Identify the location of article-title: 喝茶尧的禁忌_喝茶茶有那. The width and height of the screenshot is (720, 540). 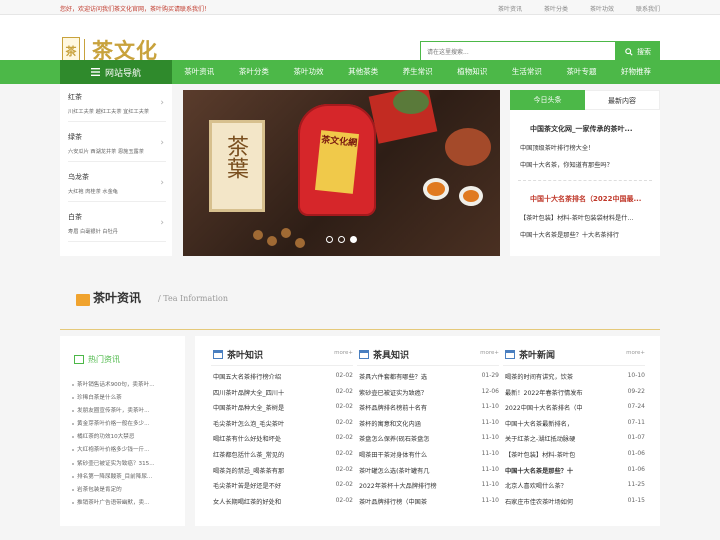
(268, 470).